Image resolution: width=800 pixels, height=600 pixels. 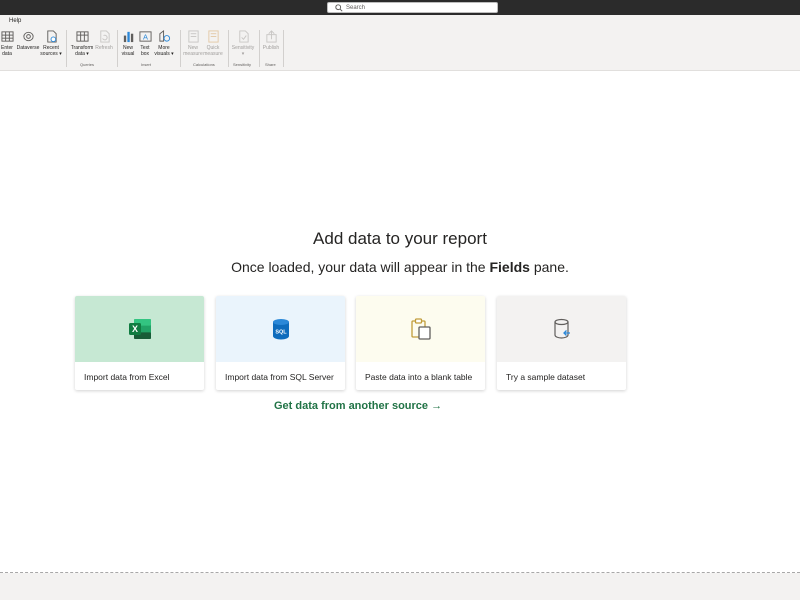 What do you see at coordinates (104, 36) in the screenshot?
I see `refresh-icon` at bounding box center [104, 36].